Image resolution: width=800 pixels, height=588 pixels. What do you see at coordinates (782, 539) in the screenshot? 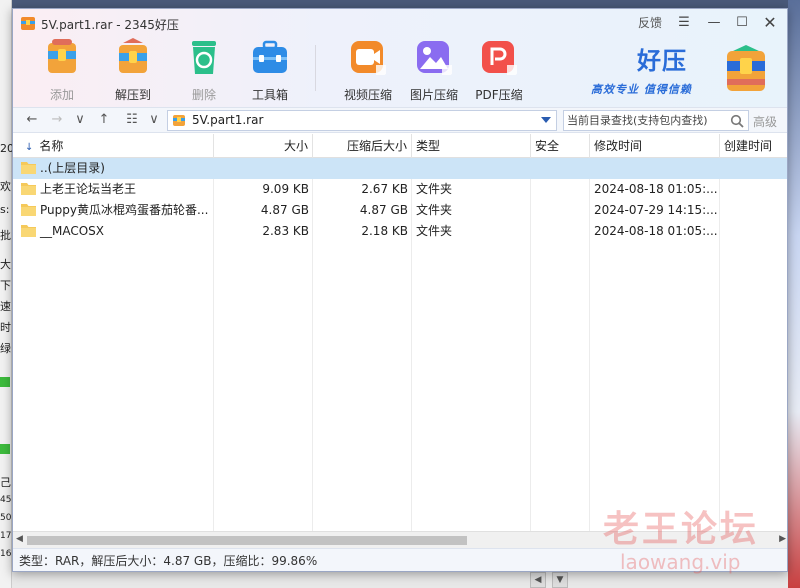
I see `scroll-right-icon: ▶` at bounding box center [782, 539].